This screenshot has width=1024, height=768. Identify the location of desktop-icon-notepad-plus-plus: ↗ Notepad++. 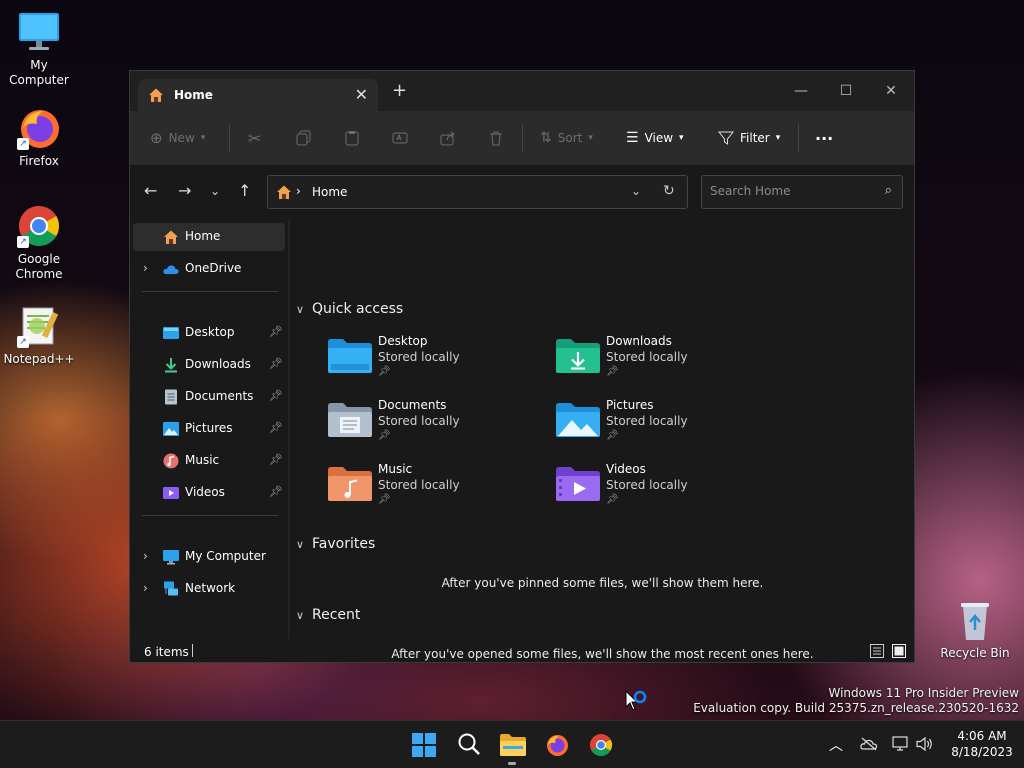
(39, 335).